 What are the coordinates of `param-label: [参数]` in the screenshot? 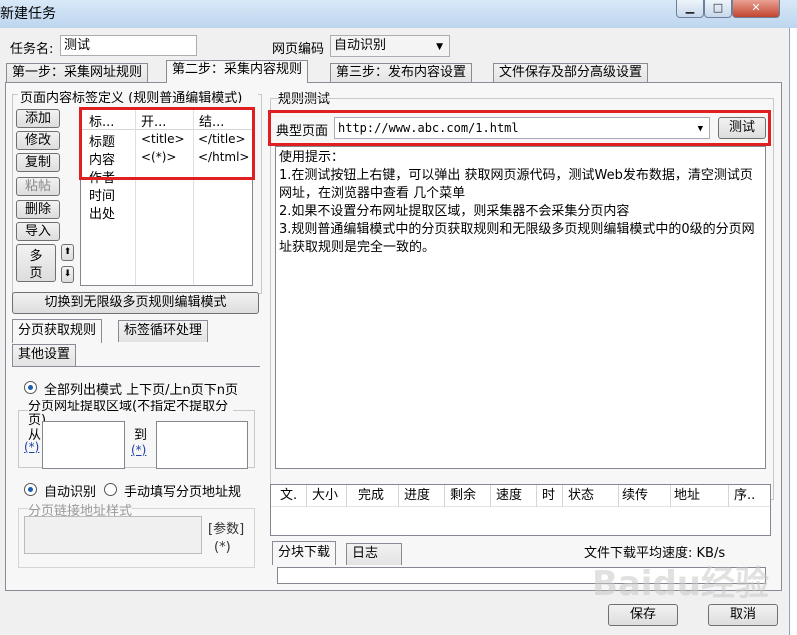 It's located at (226, 527).